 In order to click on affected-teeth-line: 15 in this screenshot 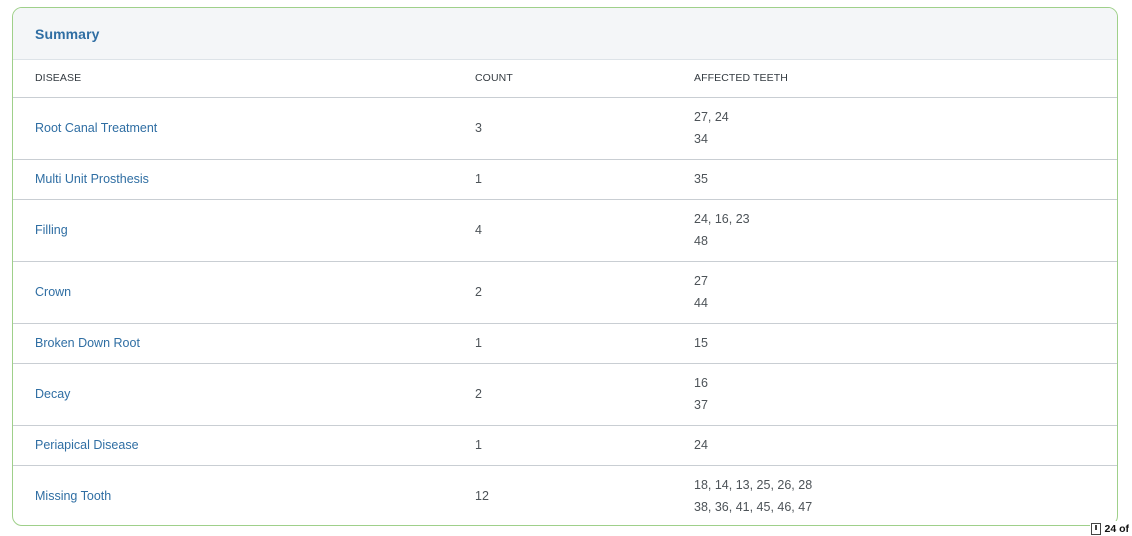, I will do `click(701, 343)`.